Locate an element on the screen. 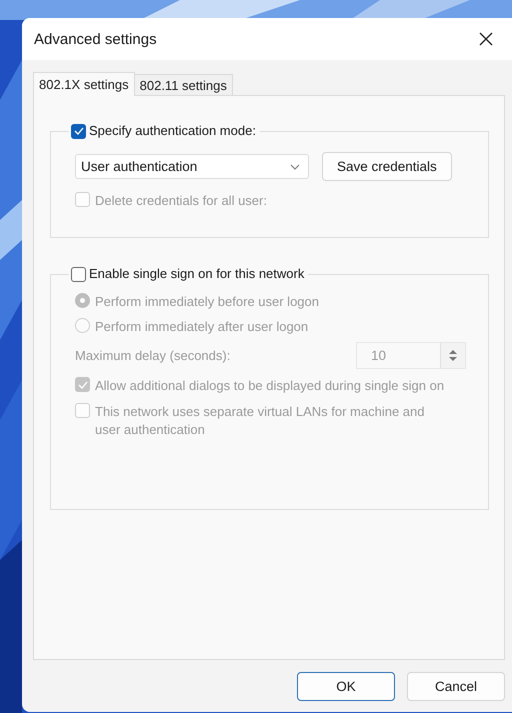  tab: 802.11 settings is located at coordinates (183, 85).